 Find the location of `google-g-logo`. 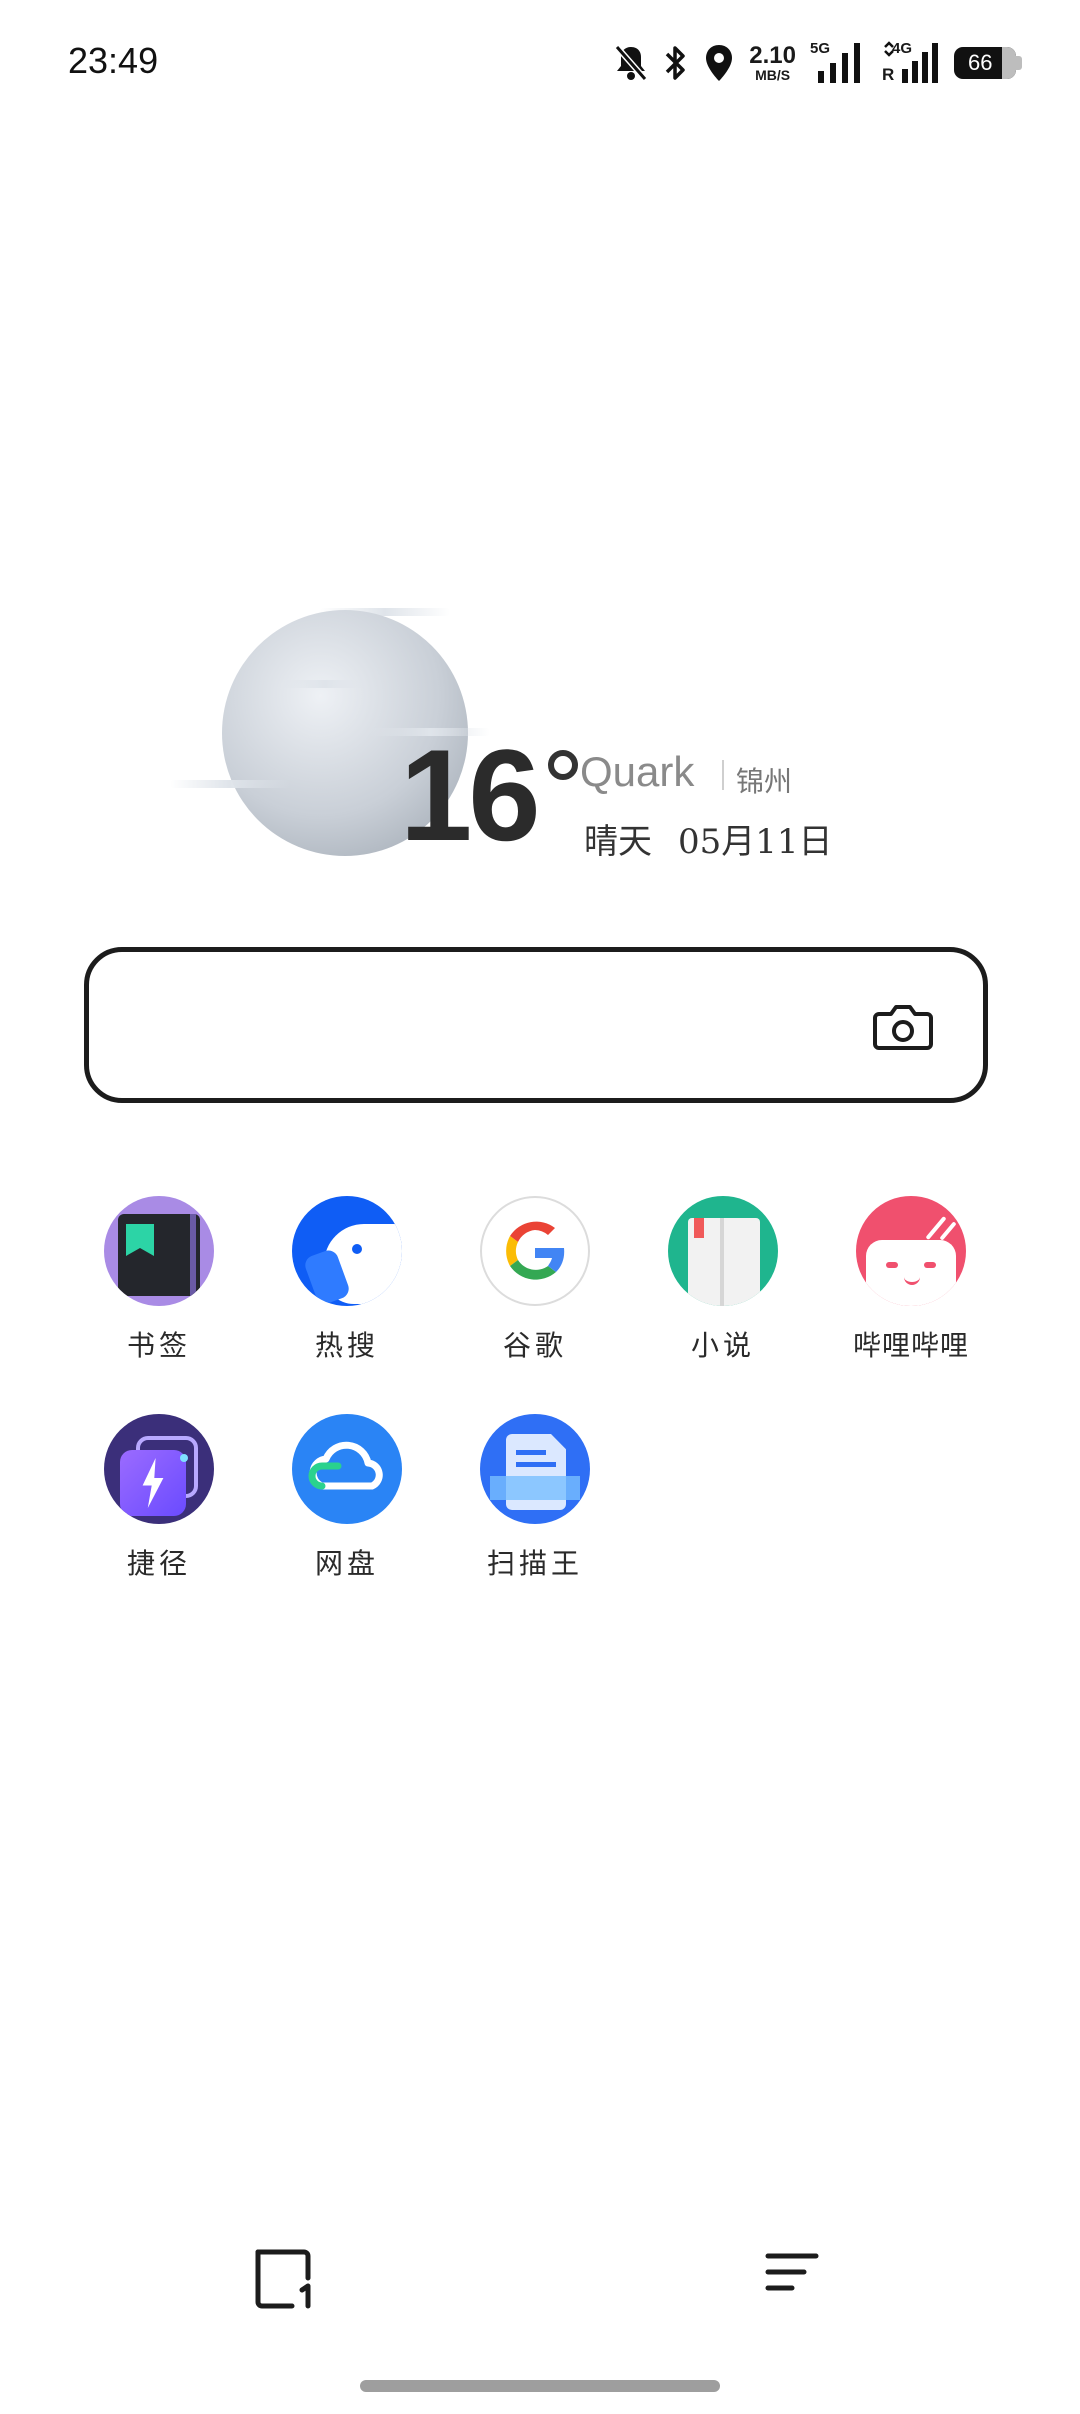

google-g-logo is located at coordinates (535, 1250).